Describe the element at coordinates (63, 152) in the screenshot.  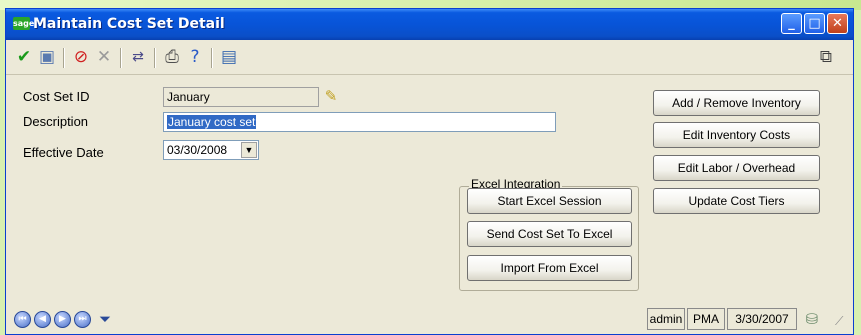
I see `effective-date-label: Effective Date` at that location.